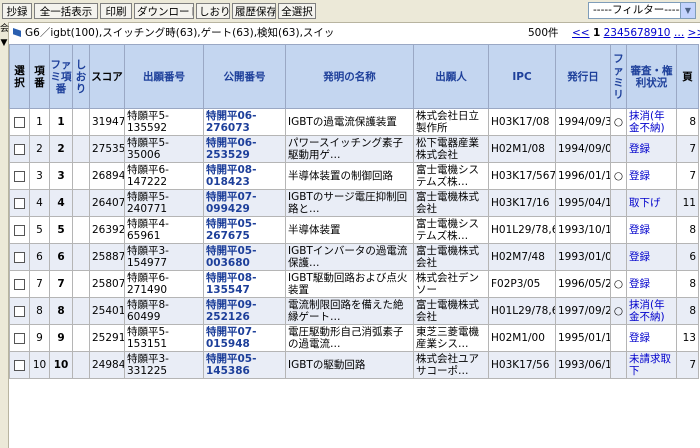 This screenshot has height=448, width=700. I want to click on cell-publication-no-text: 特開平07-099429, so click(244, 203).